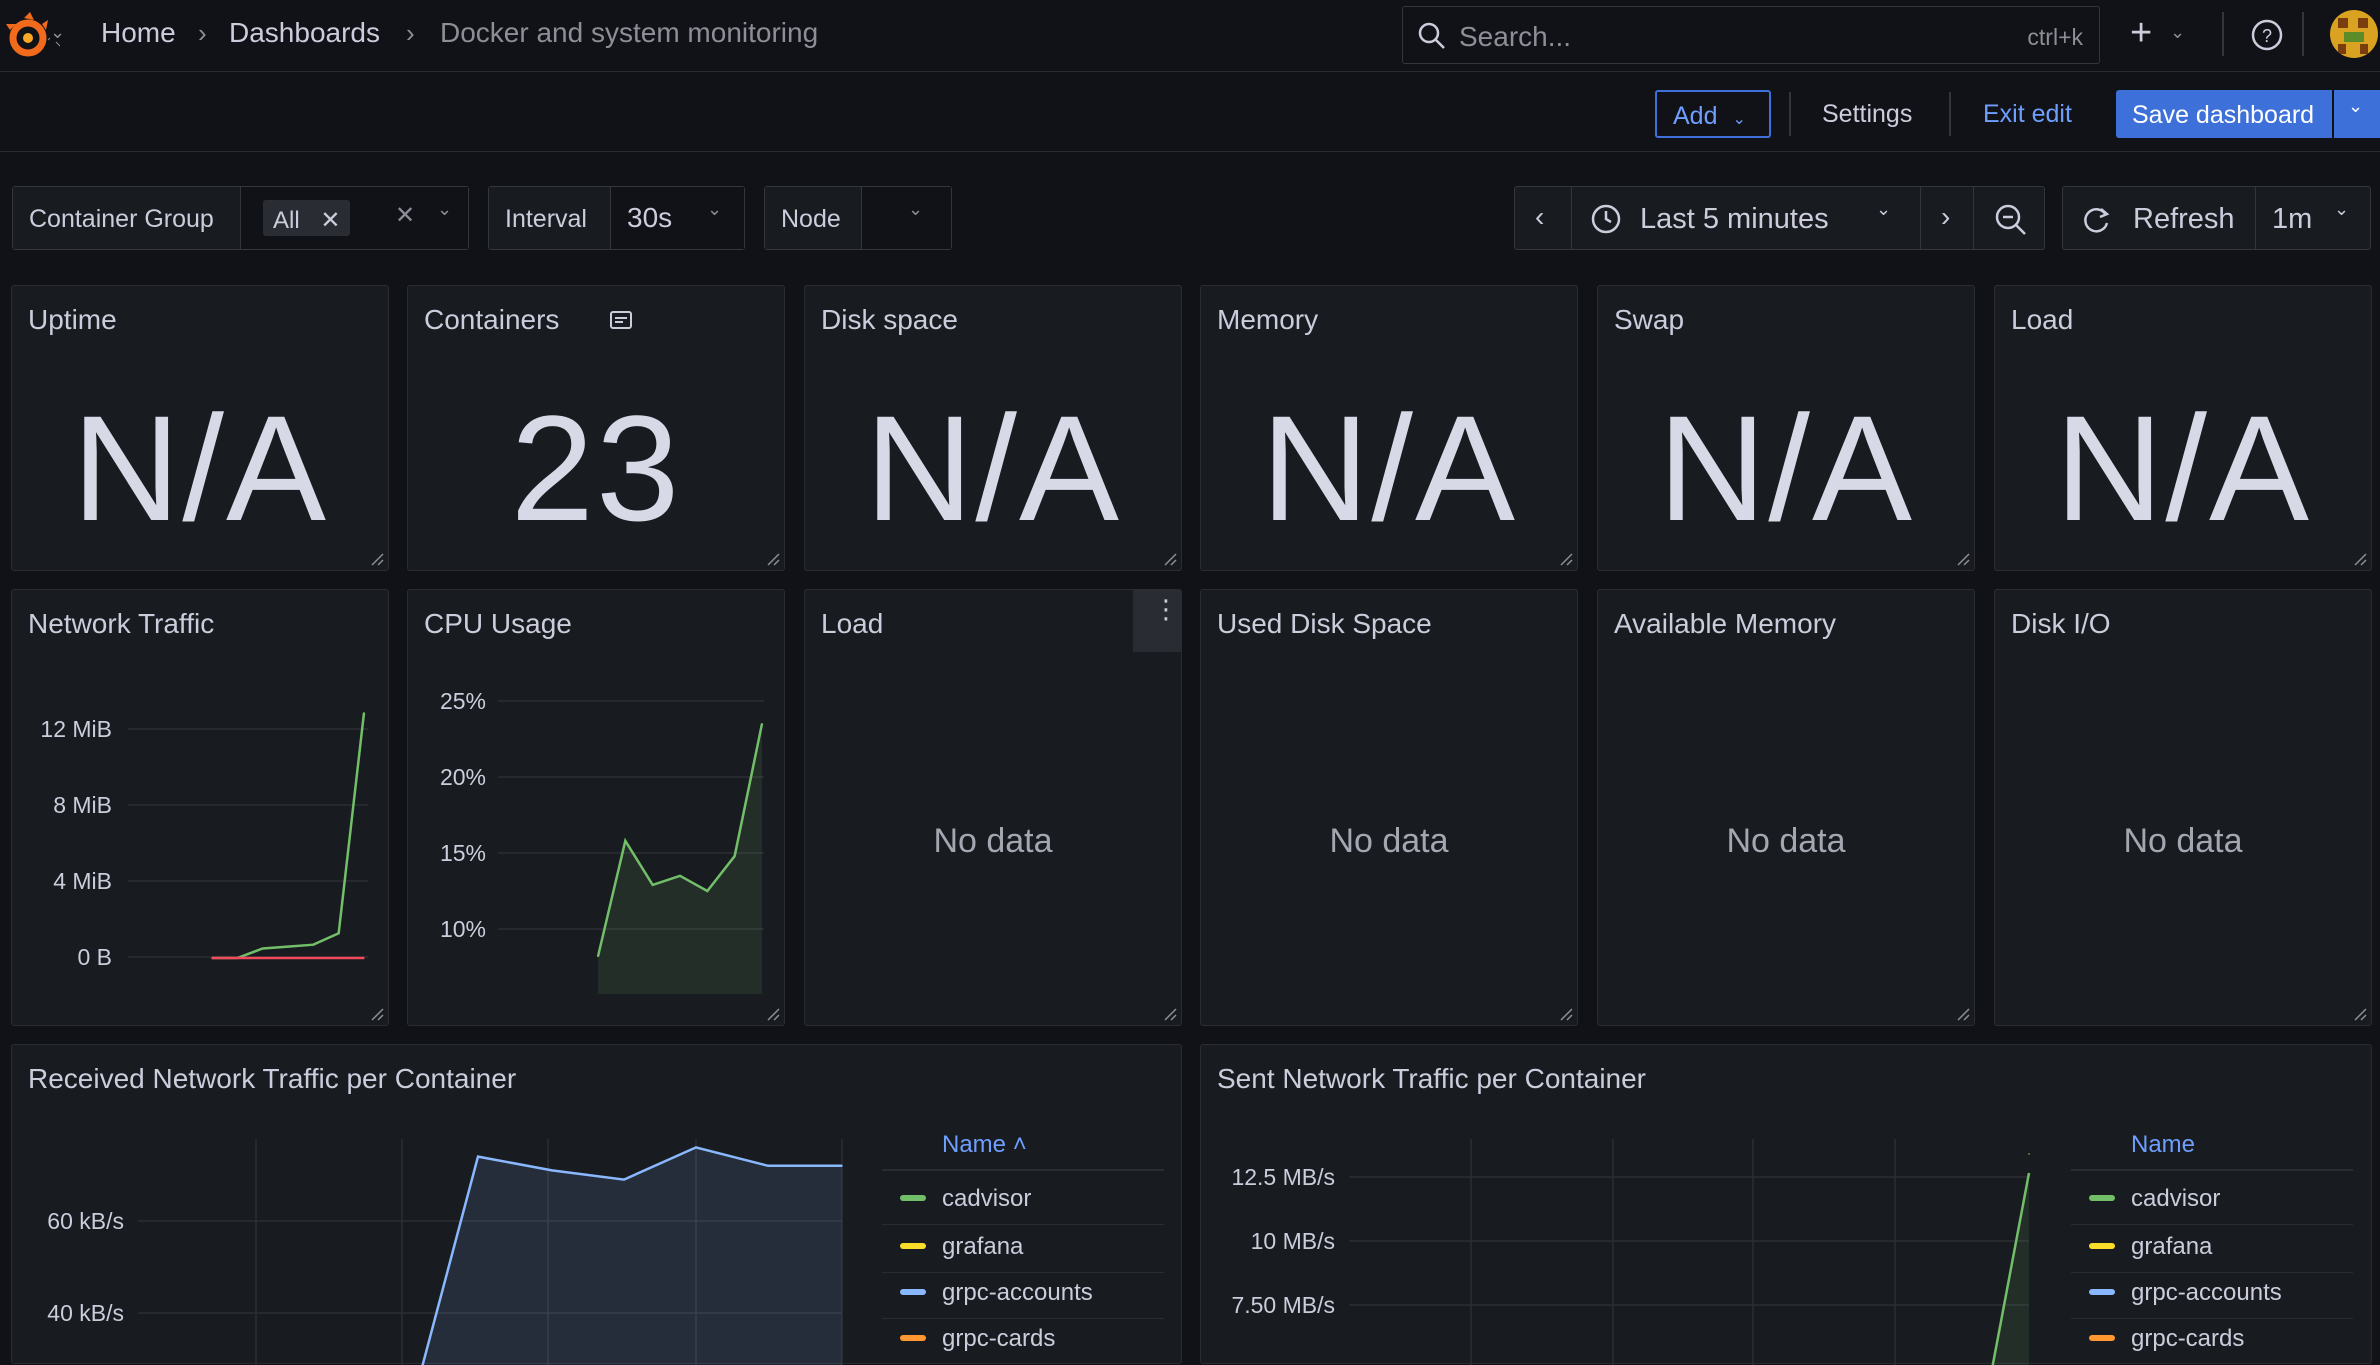 This screenshot has width=2380, height=1365. What do you see at coordinates (2027, 114) in the screenshot?
I see `exit-edit-button: Exit edit` at bounding box center [2027, 114].